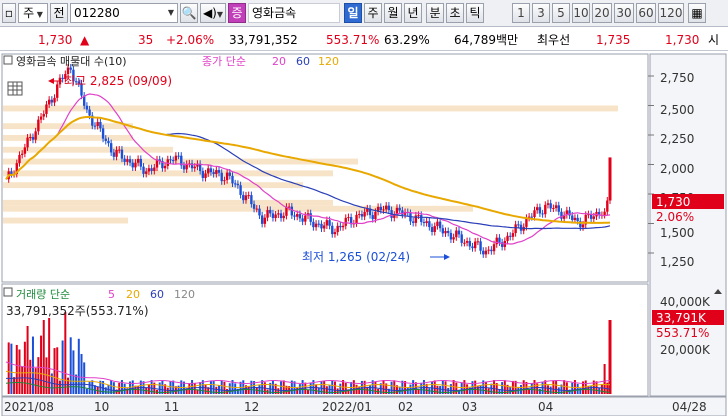 The width and height of the screenshot is (728, 419). I want to click on stock-code-input: 012280 ▼, so click(124, 13).